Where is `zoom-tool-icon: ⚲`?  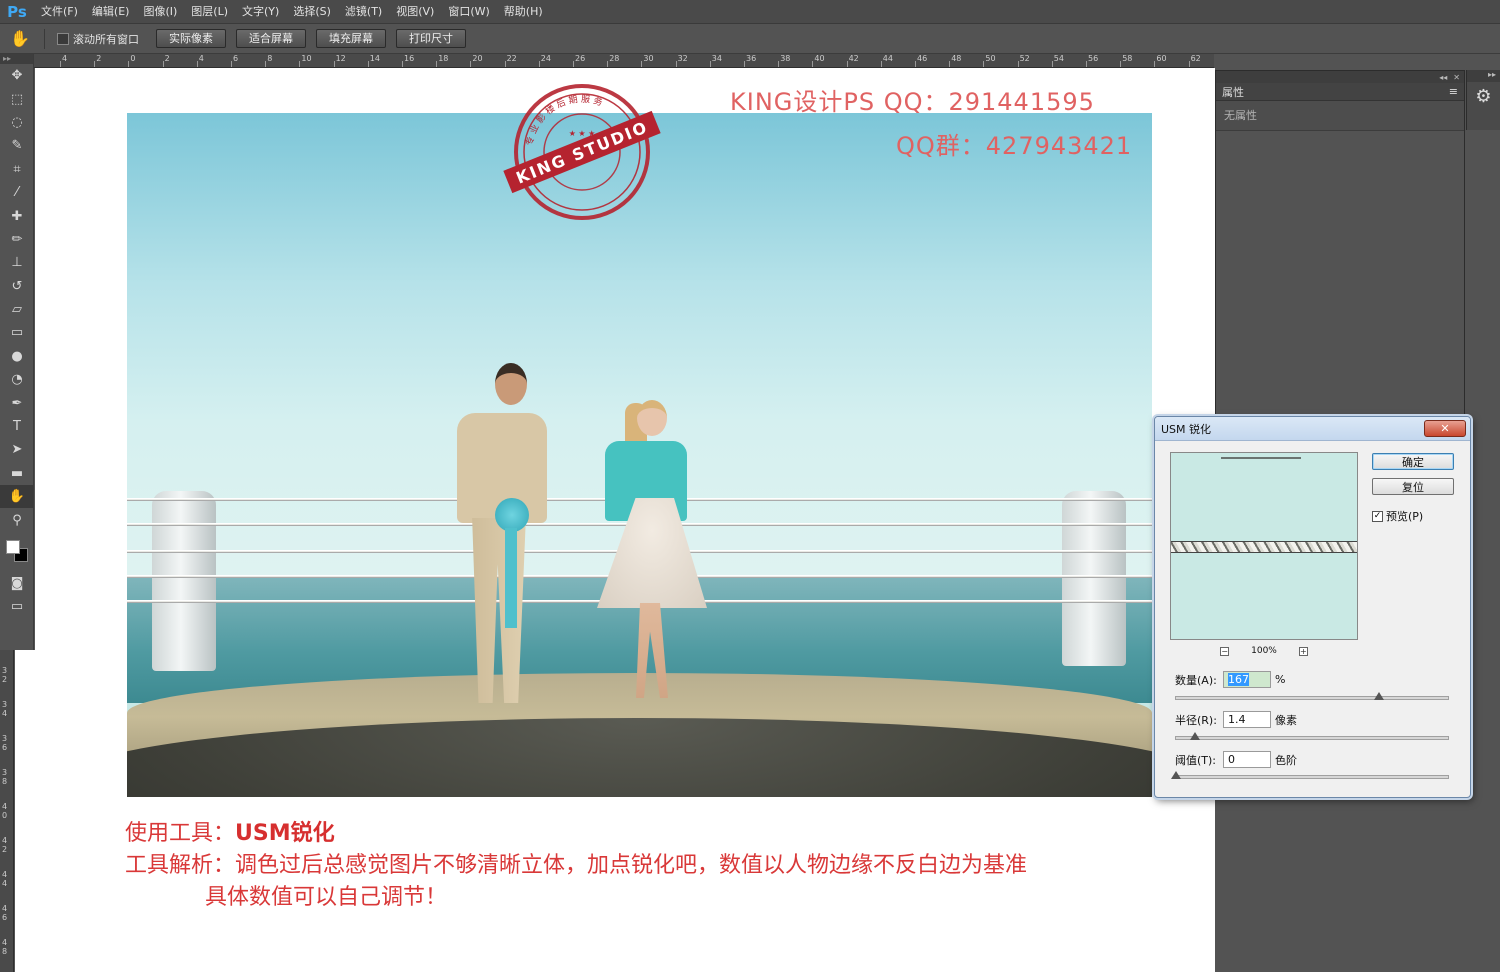 zoom-tool-icon: ⚲ is located at coordinates (17, 519).